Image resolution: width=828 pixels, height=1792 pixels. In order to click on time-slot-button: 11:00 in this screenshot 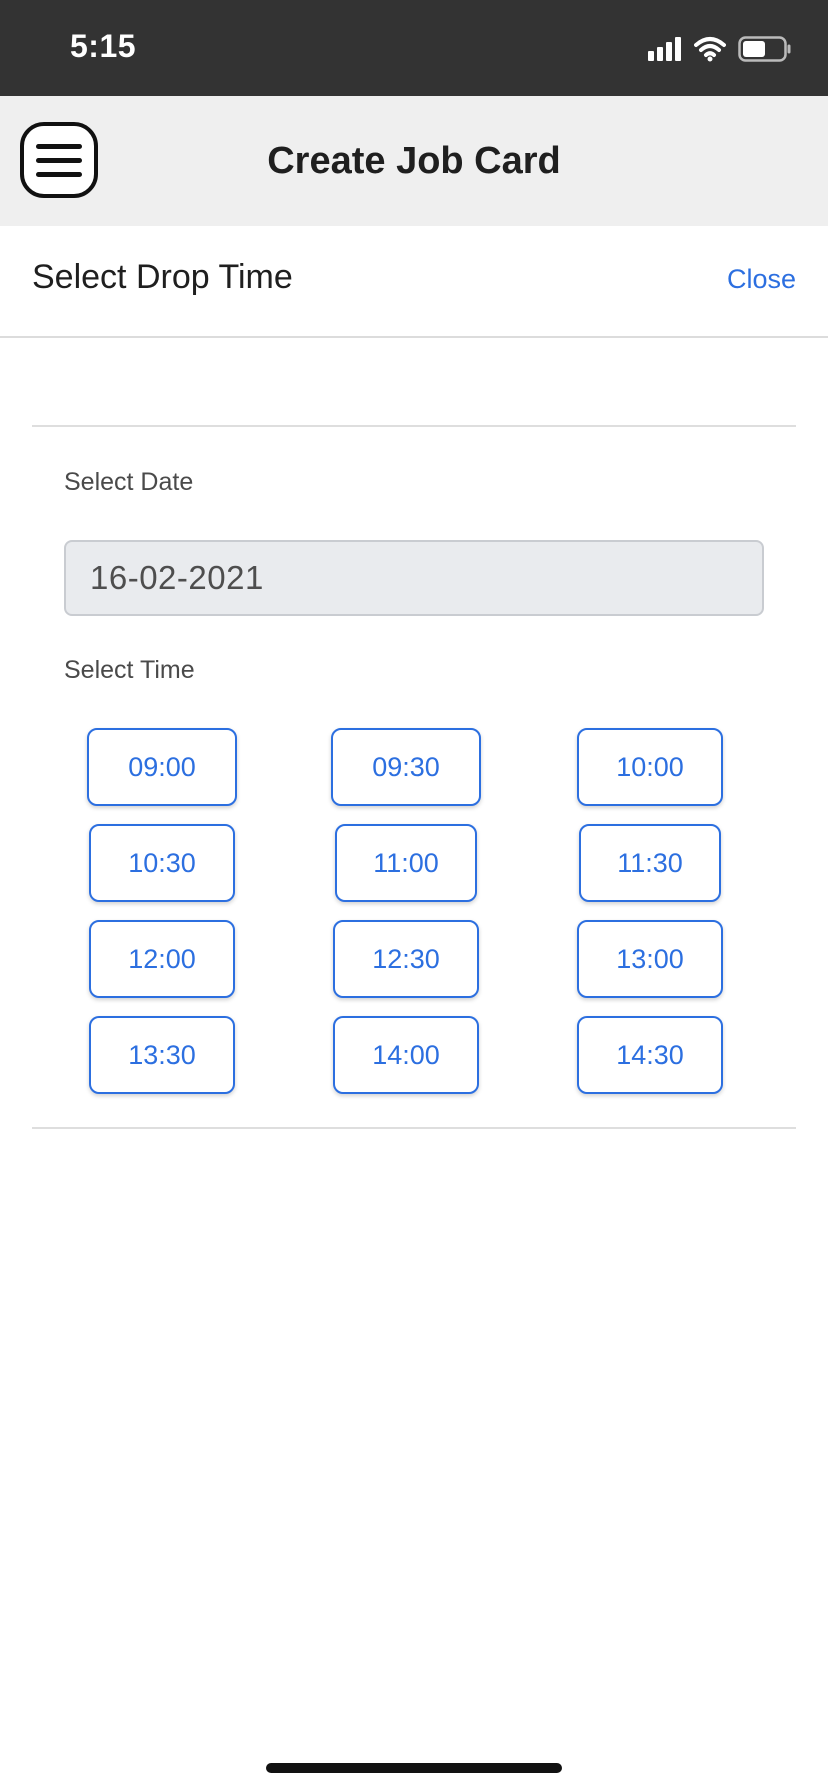, I will do `click(406, 863)`.